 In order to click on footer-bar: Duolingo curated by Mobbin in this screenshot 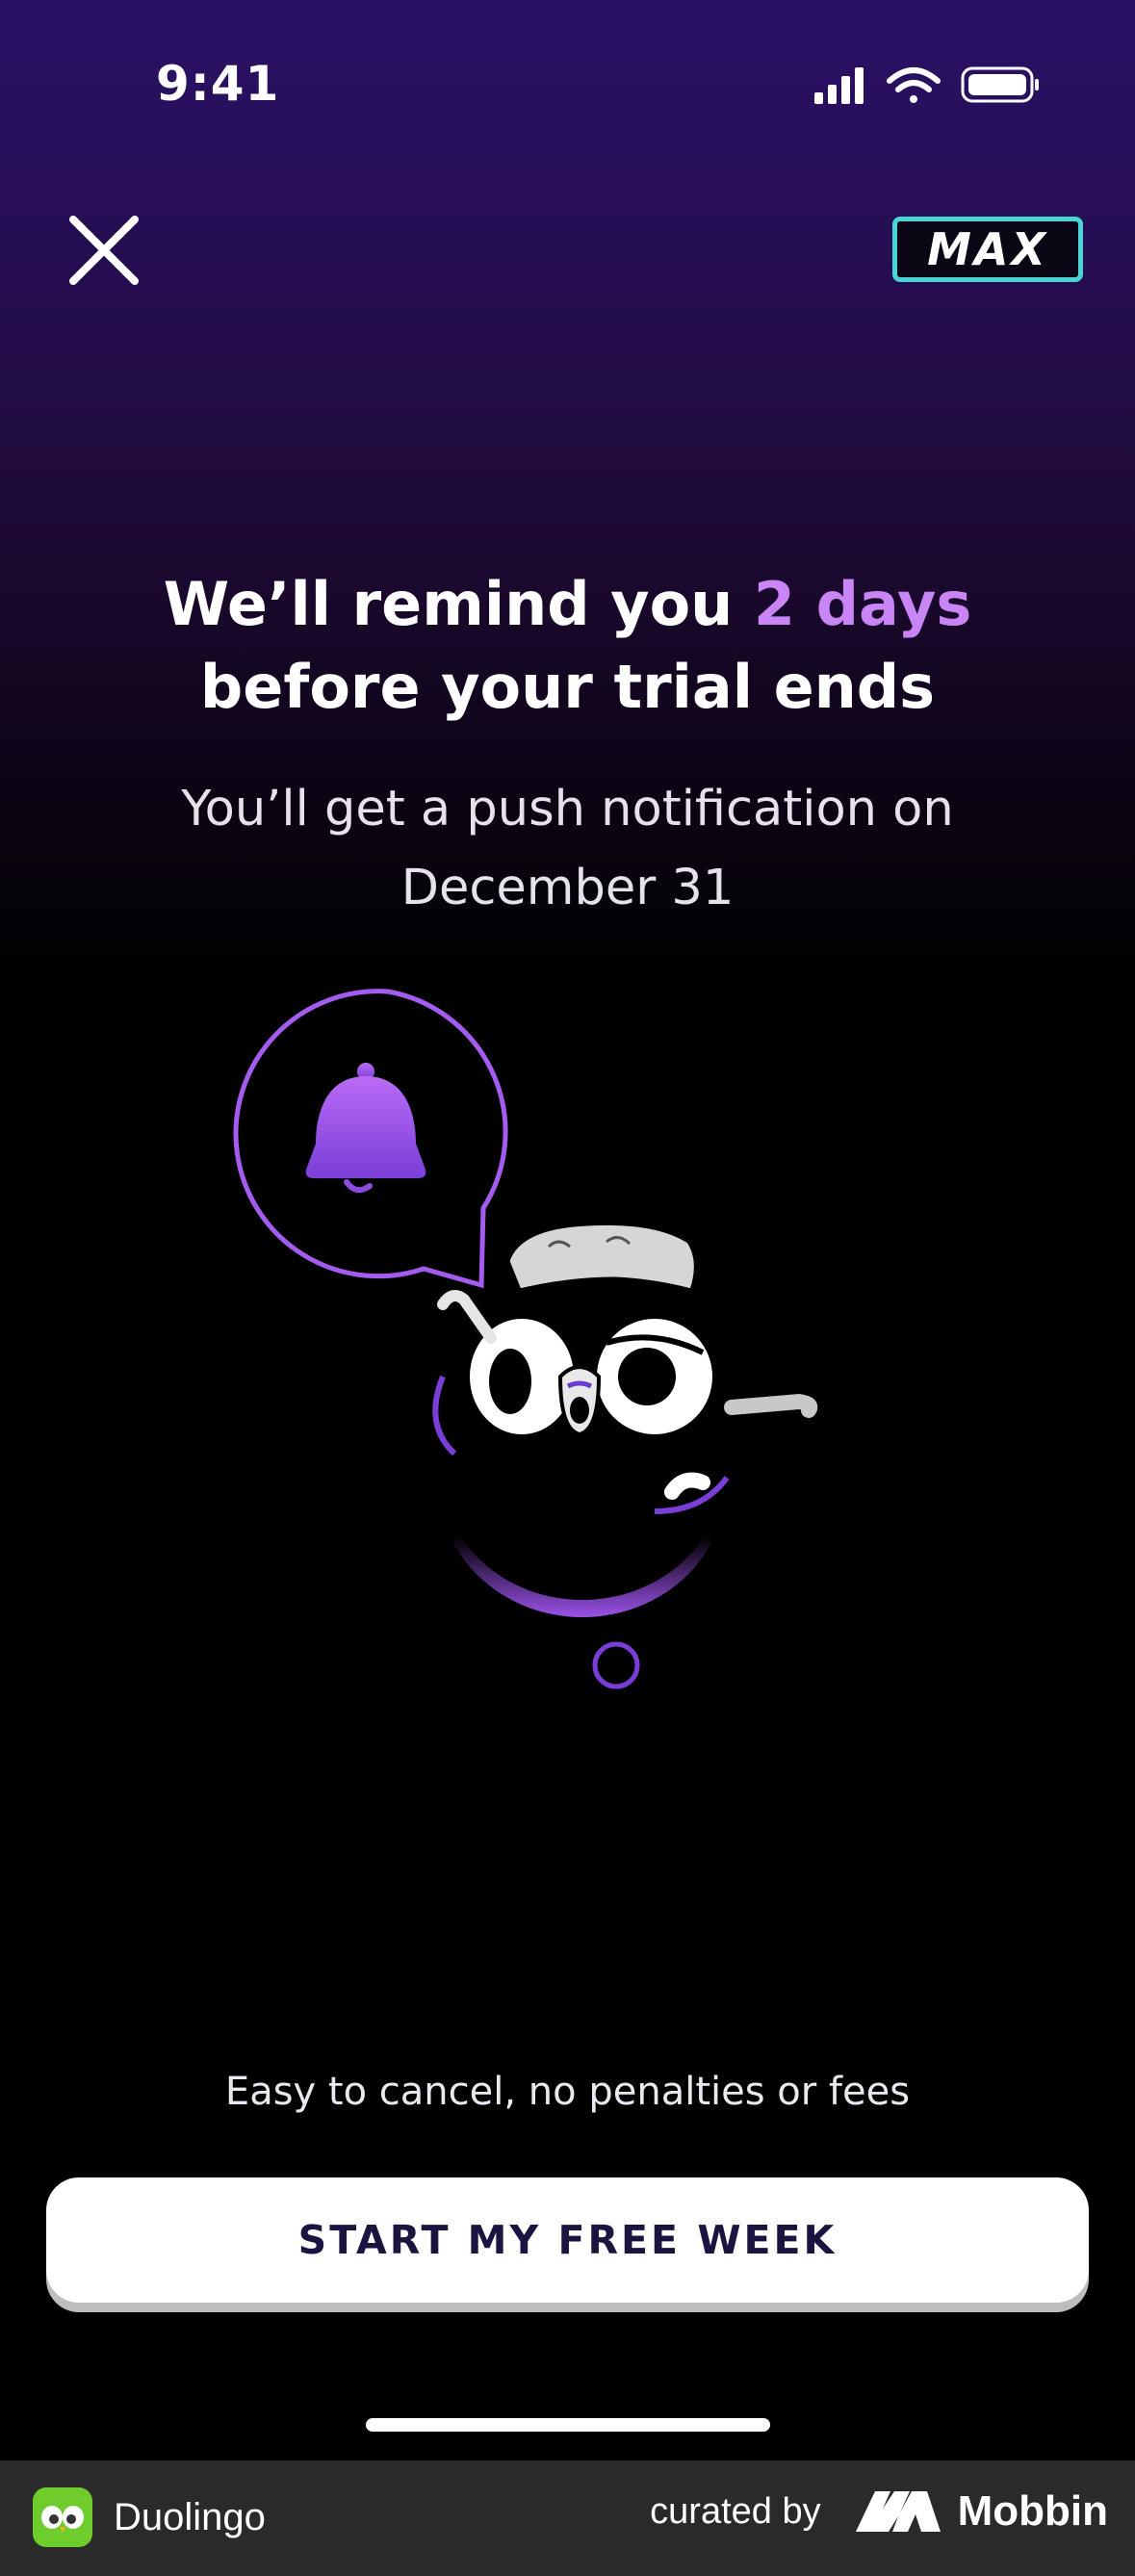, I will do `click(567, 2518)`.